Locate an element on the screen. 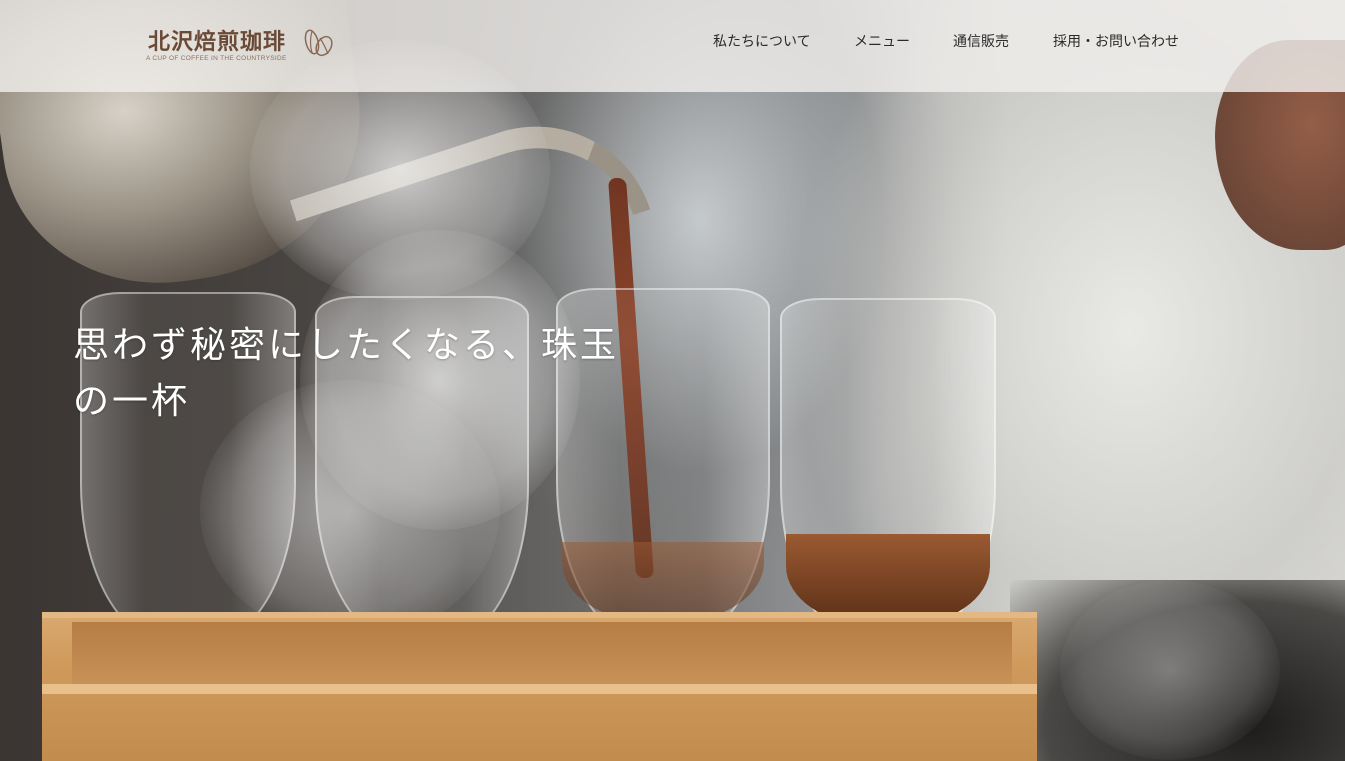  wooden-tray-edge is located at coordinates (539, 689).